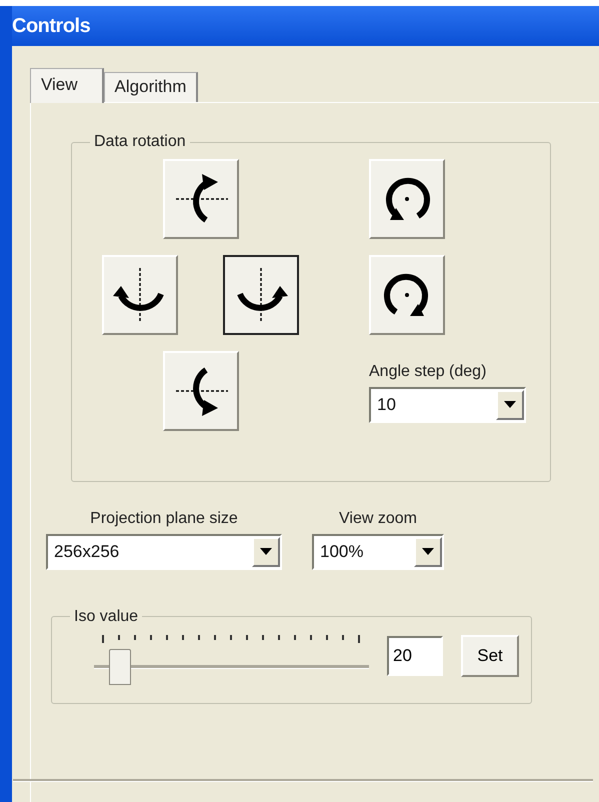 Image resolution: width=599 pixels, height=802 pixels. I want to click on projection-size-dropdown: 256x256, so click(164, 552).